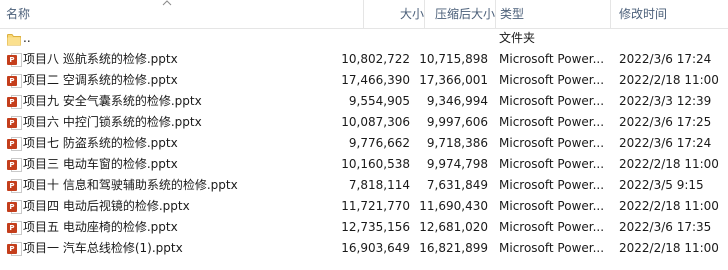  I want to click on column-header-size: 大小, so click(394, 14).